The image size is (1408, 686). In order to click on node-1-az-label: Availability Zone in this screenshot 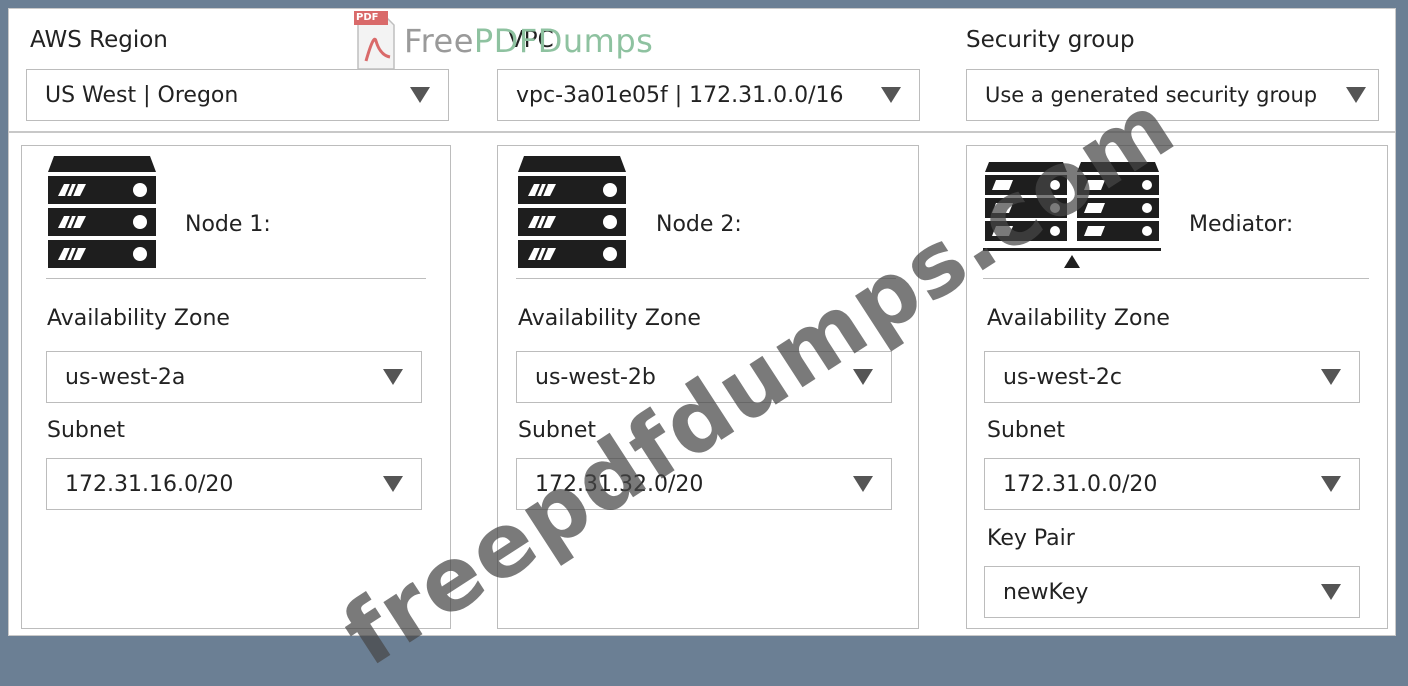, I will do `click(138, 318)`.